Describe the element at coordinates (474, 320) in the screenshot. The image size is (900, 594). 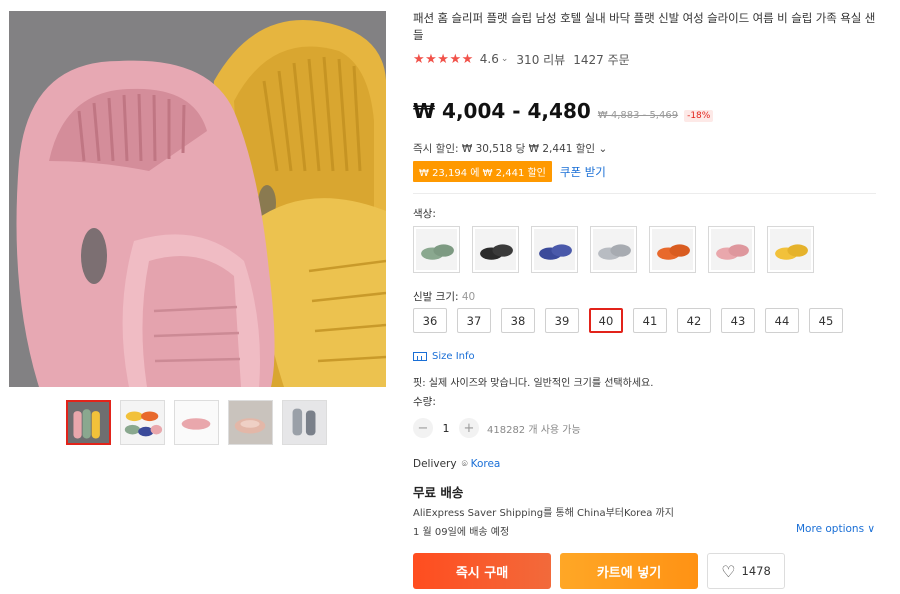
I see `size-option: 37` at that location.